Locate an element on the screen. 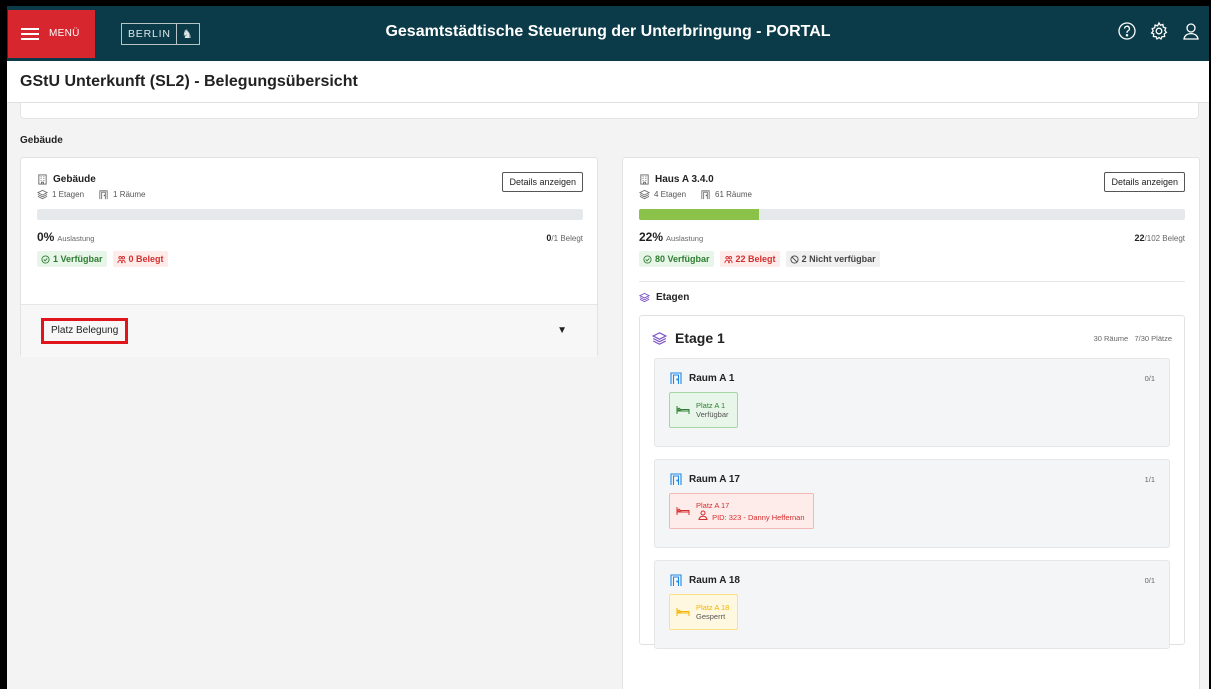 This screenshot has height=689, width=1211. floor-name: Etage 1 is located at coordinates (700, 338).